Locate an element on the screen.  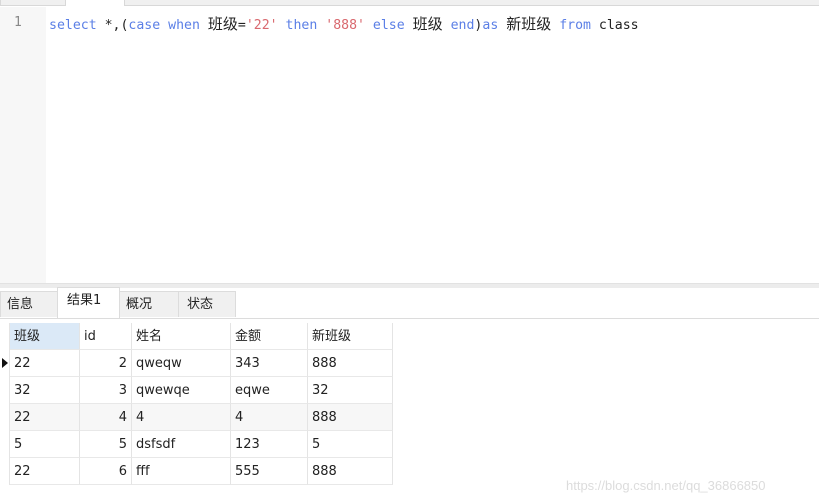
string-literal: '22' is located at coordinates (261, 25).